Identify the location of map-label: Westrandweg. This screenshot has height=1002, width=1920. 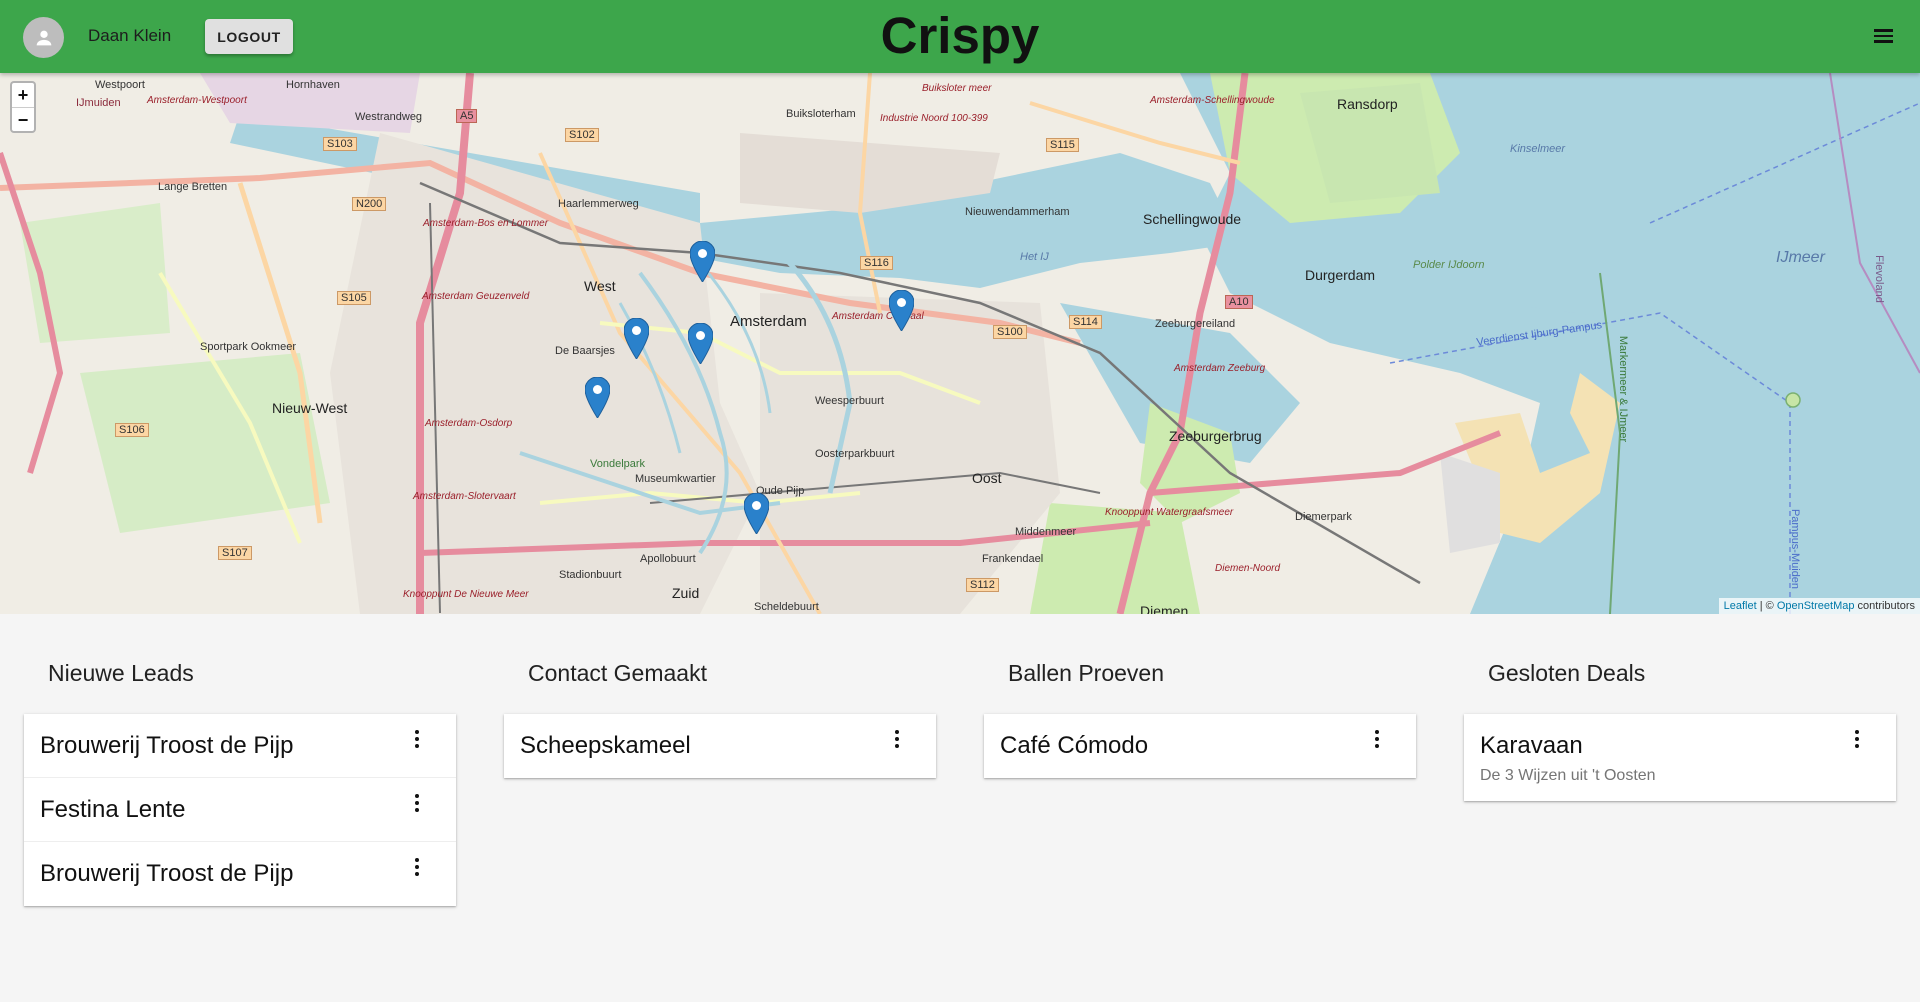
(389, 117).